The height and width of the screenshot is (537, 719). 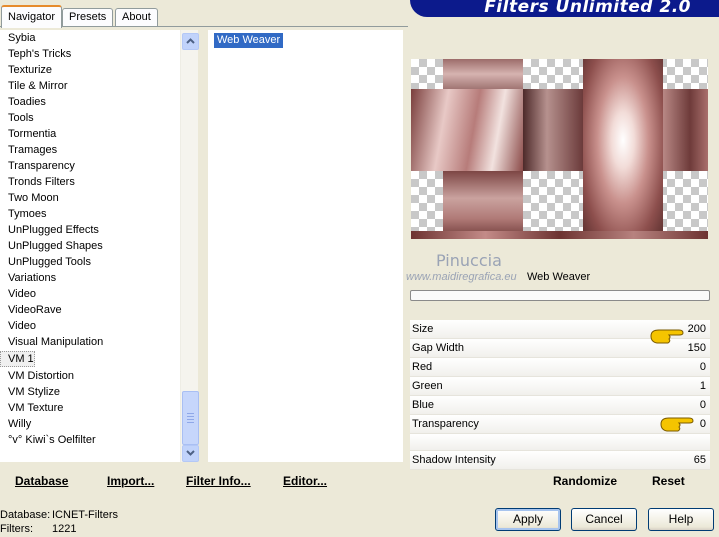 I want to click on category-item: Transparency, so click(x=90, y=166).